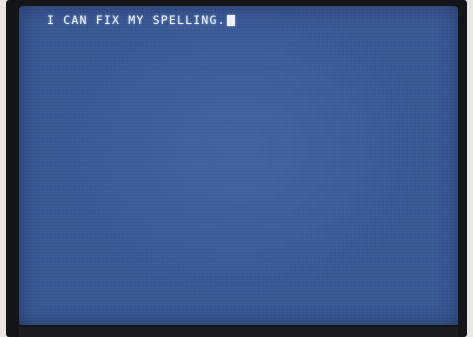  Describe the element at coordinates (238, 332) in the screenshot. I see `monitor-bottom-lip` at that location.